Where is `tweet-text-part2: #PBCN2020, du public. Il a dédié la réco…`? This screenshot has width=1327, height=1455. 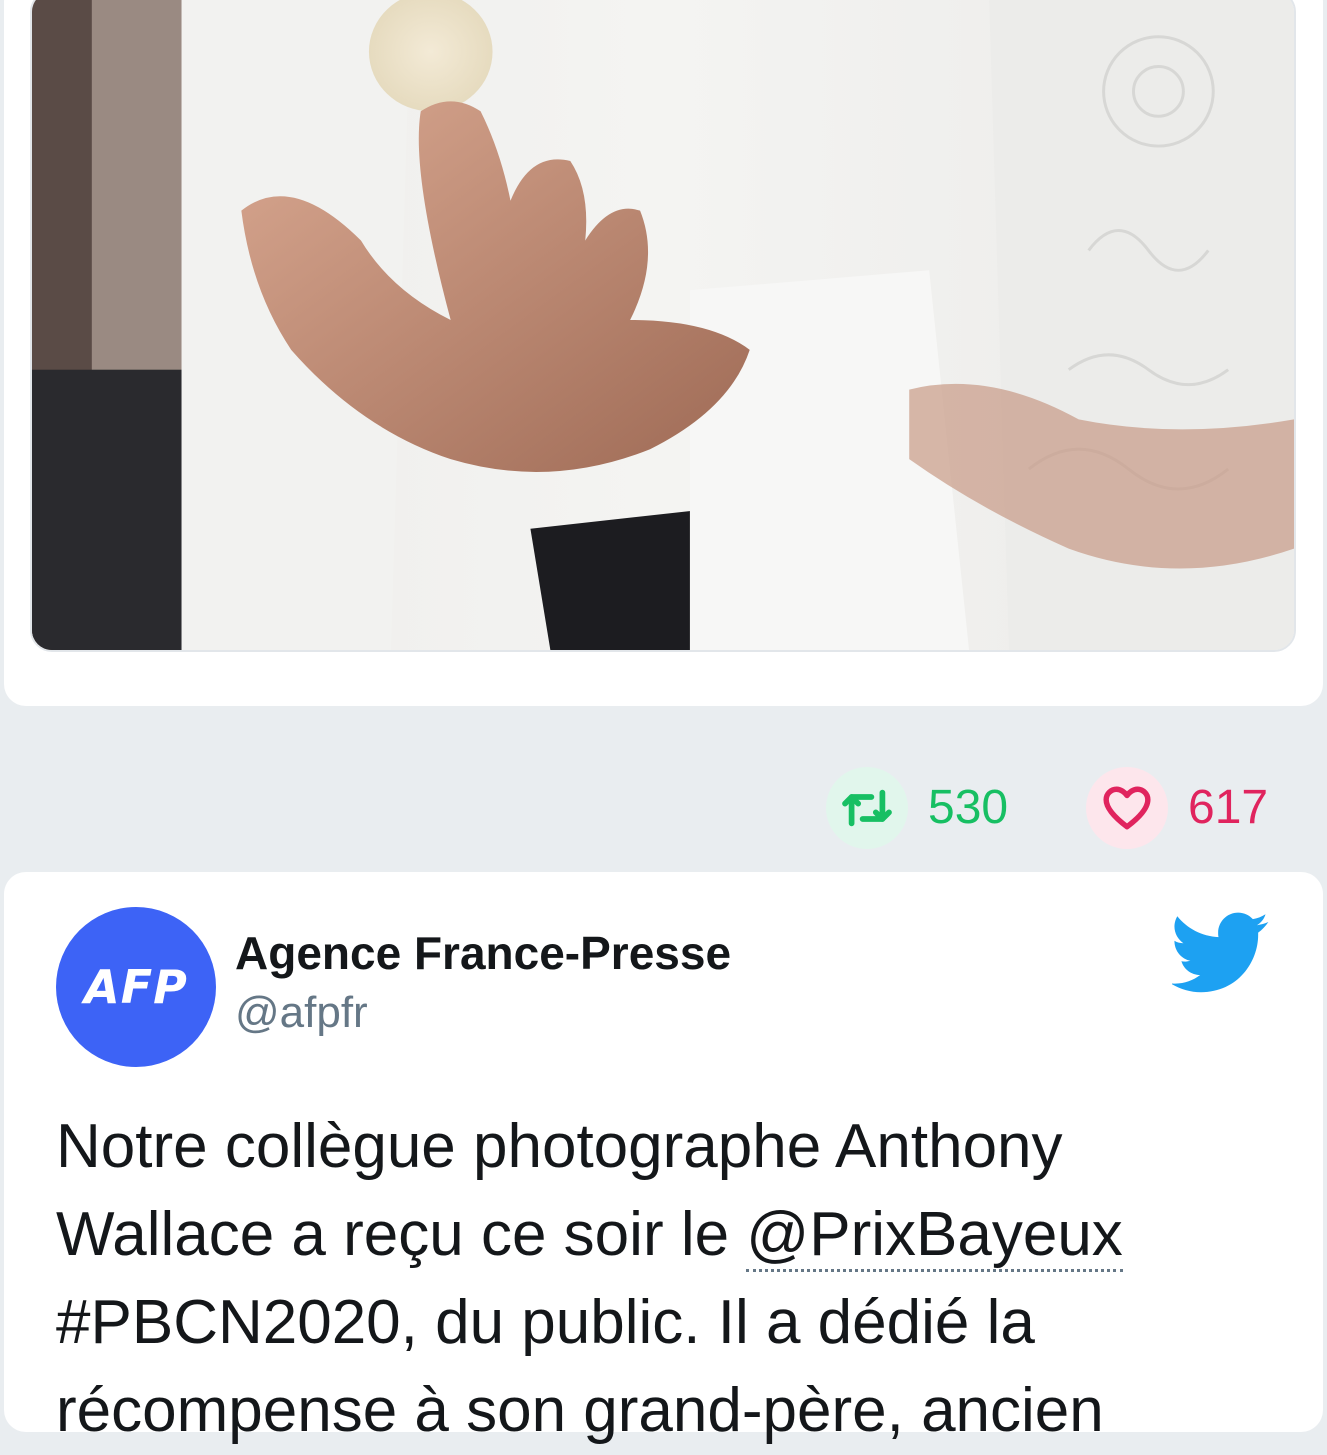 tweet-text-part2: #PBCN2020, du public. Il a dédié la réco… is located at coordinates (580, 1366).